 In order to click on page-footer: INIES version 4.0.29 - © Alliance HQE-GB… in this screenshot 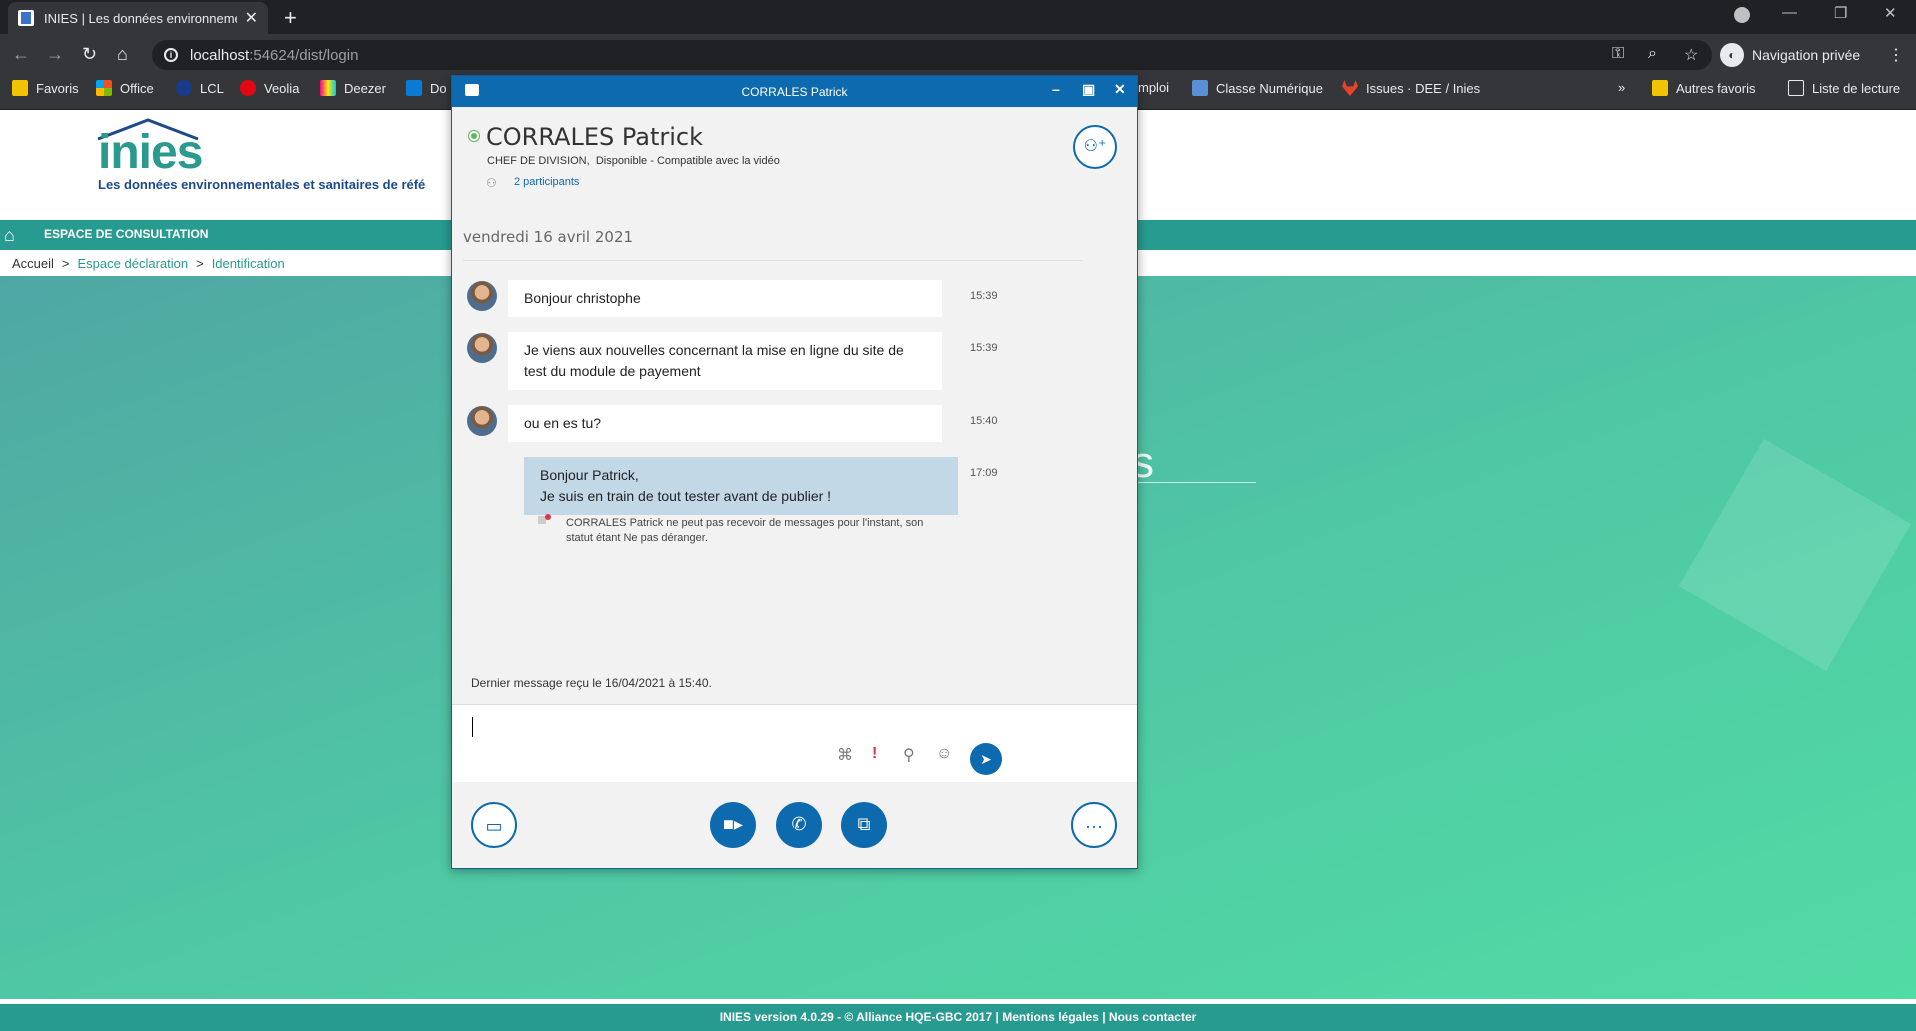, I will do `click(958, 1017)`.